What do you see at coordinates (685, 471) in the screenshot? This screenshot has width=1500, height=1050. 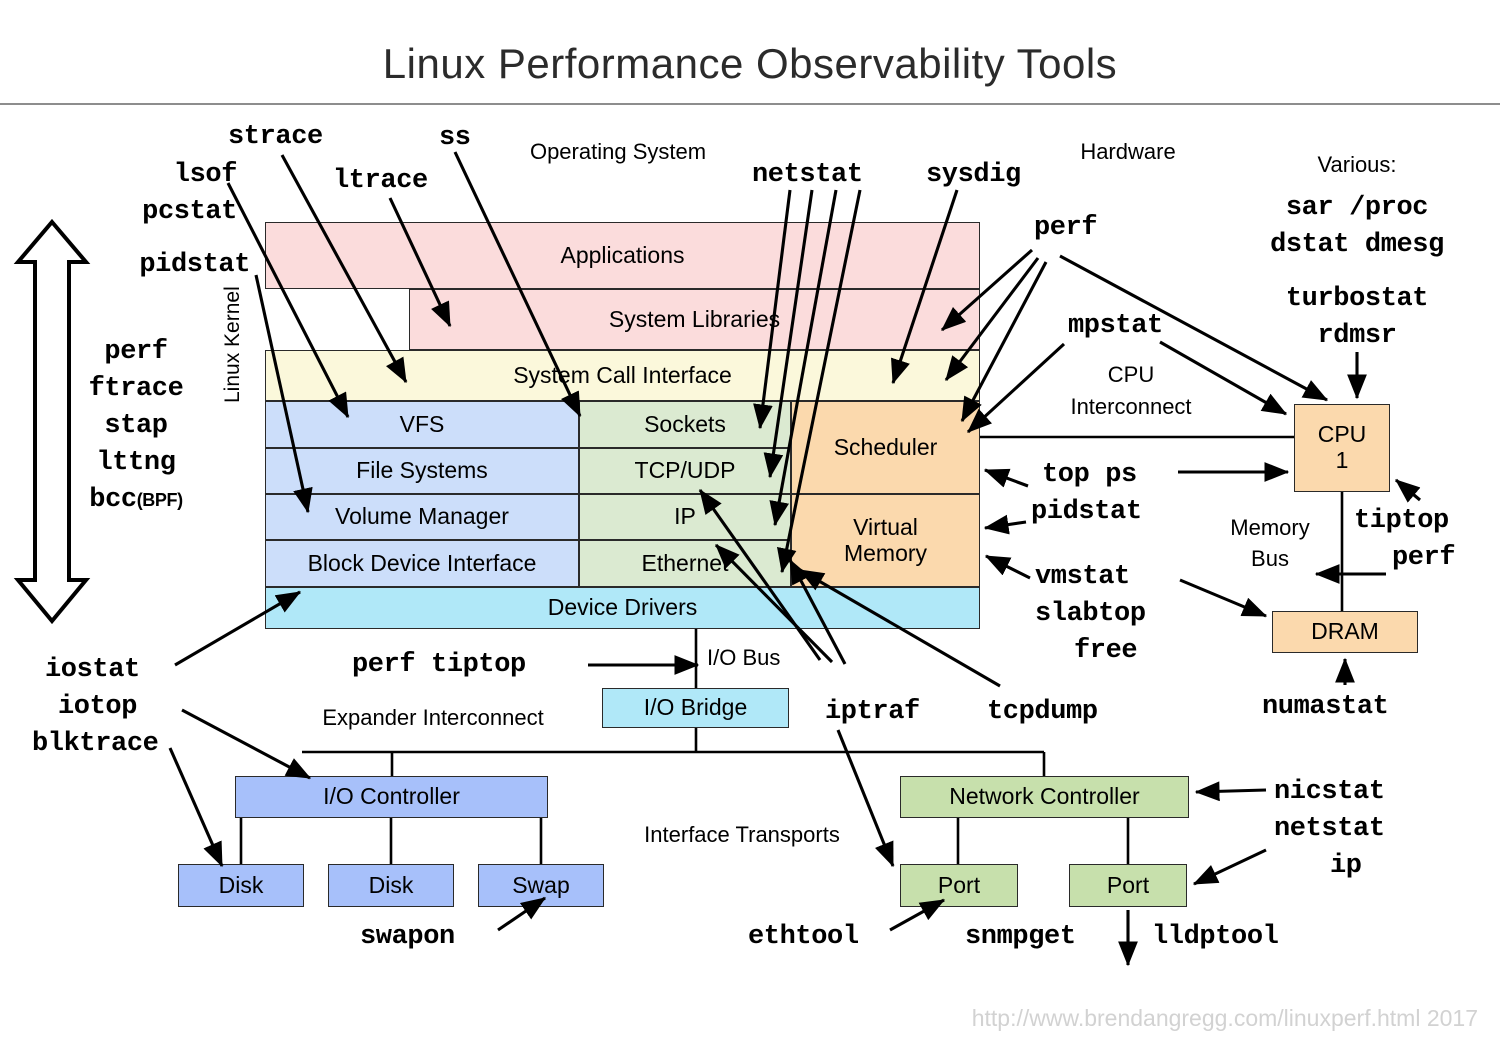 I see `box-tcp-udp: TCP/UDP` at bounding box center [685, 471].